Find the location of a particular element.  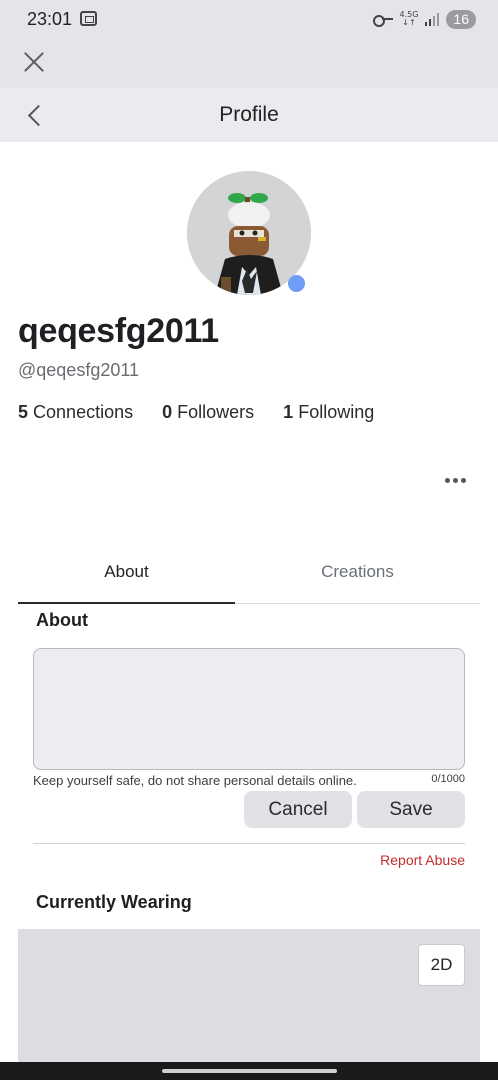

divider is located at coordinates (249, 843).